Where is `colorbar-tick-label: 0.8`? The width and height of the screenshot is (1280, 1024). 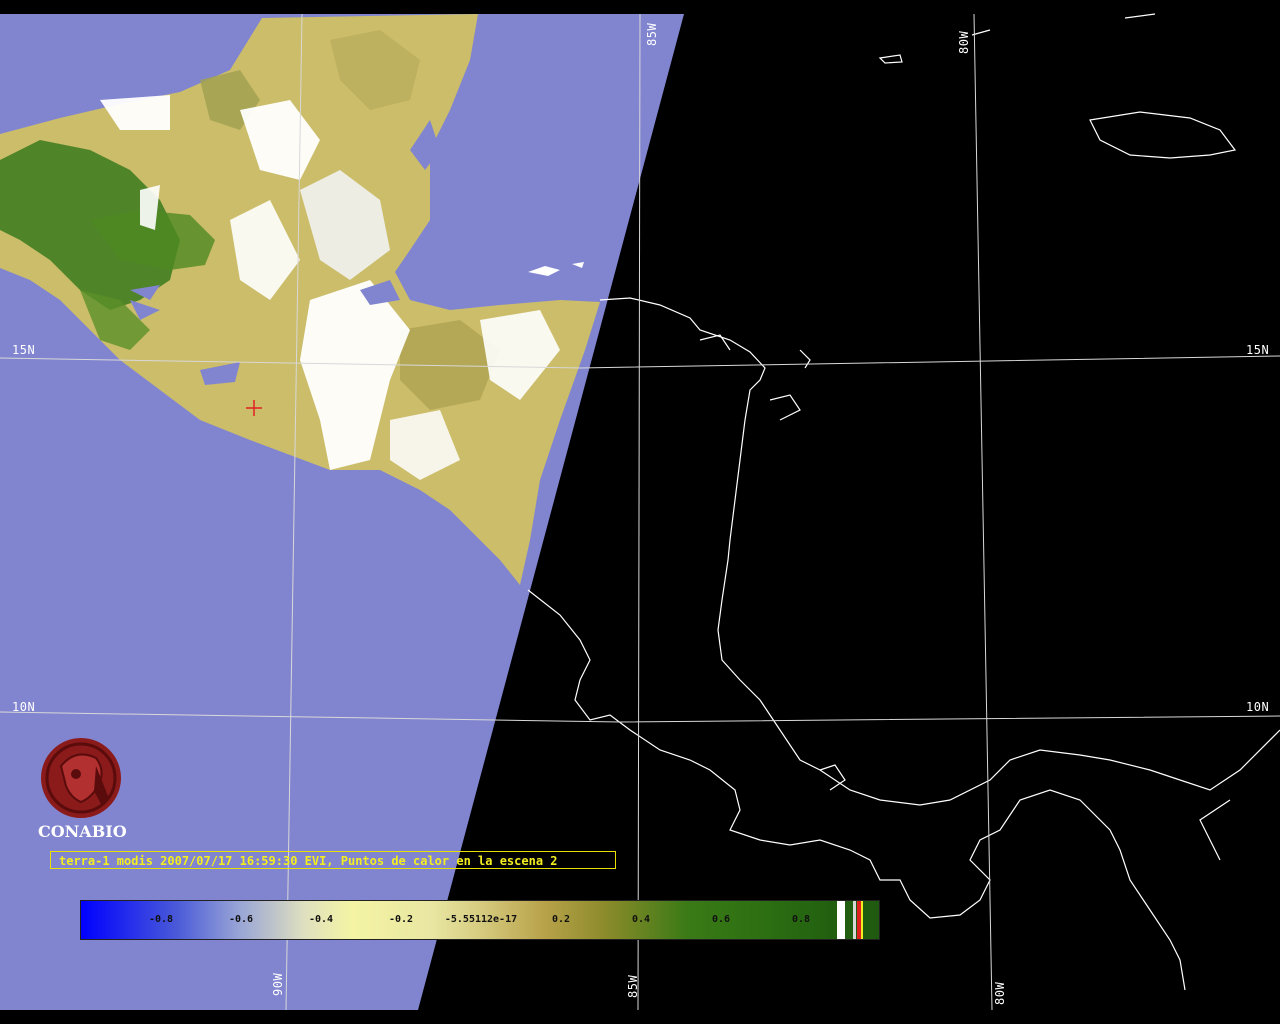
colorbar-tick-label: 0.8 is located at coordinates (801, 919).